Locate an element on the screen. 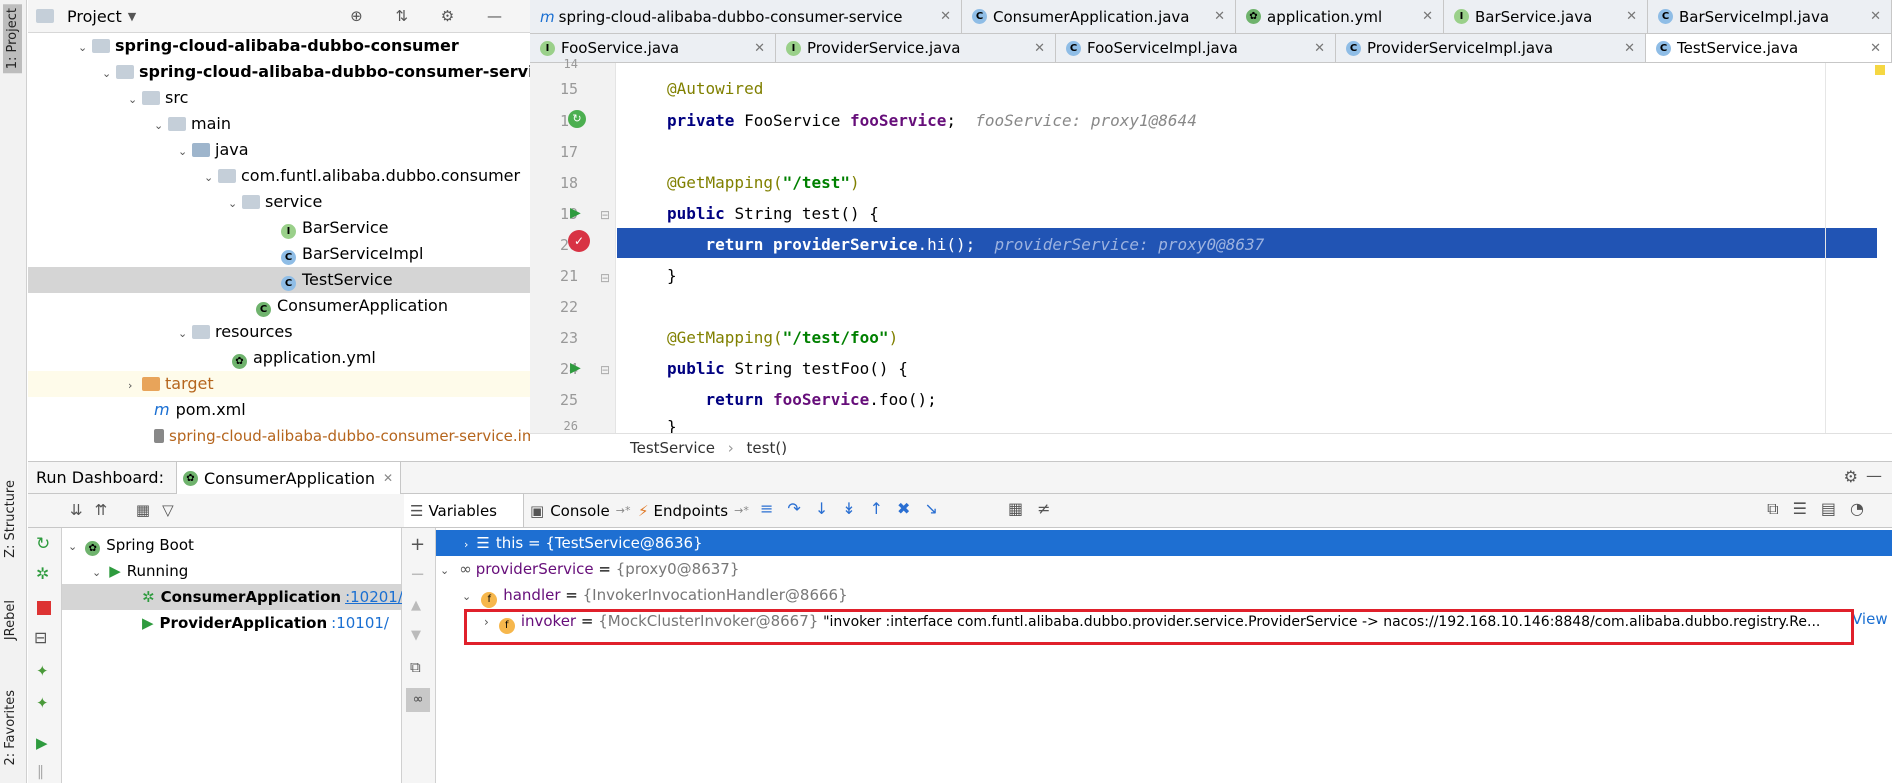 Image resolution: width=1892 pixels, height=783 pixels. tab-endpoints: ⚡ Endpoints →* is located at coordinates (693, 510).